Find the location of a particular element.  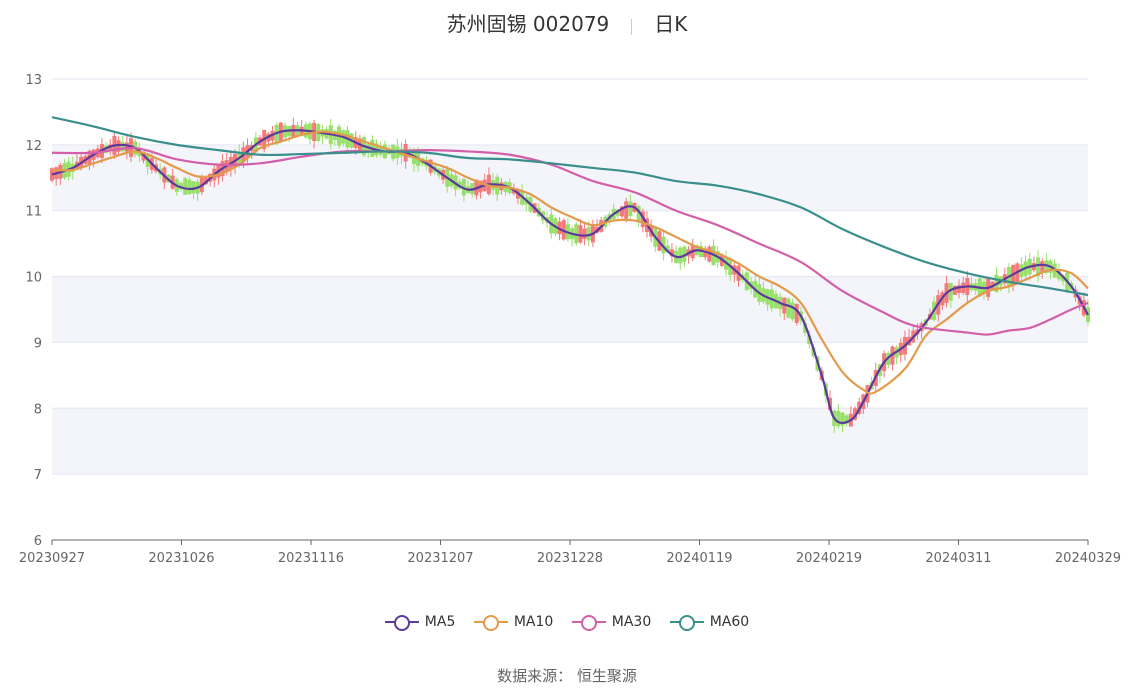

data-source: 数据来源： 恒生聚源 is located at coordinates (567, 676).